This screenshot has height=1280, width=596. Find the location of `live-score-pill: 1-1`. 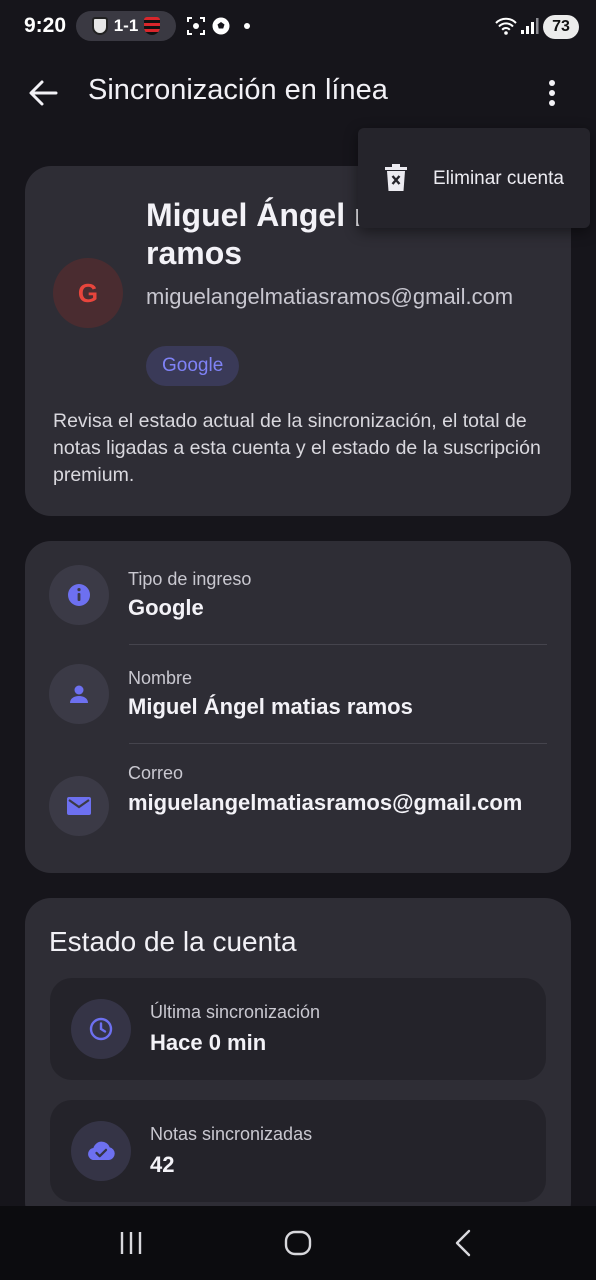

live-score-pill: 1-1 is located at coordinates (126, 26).